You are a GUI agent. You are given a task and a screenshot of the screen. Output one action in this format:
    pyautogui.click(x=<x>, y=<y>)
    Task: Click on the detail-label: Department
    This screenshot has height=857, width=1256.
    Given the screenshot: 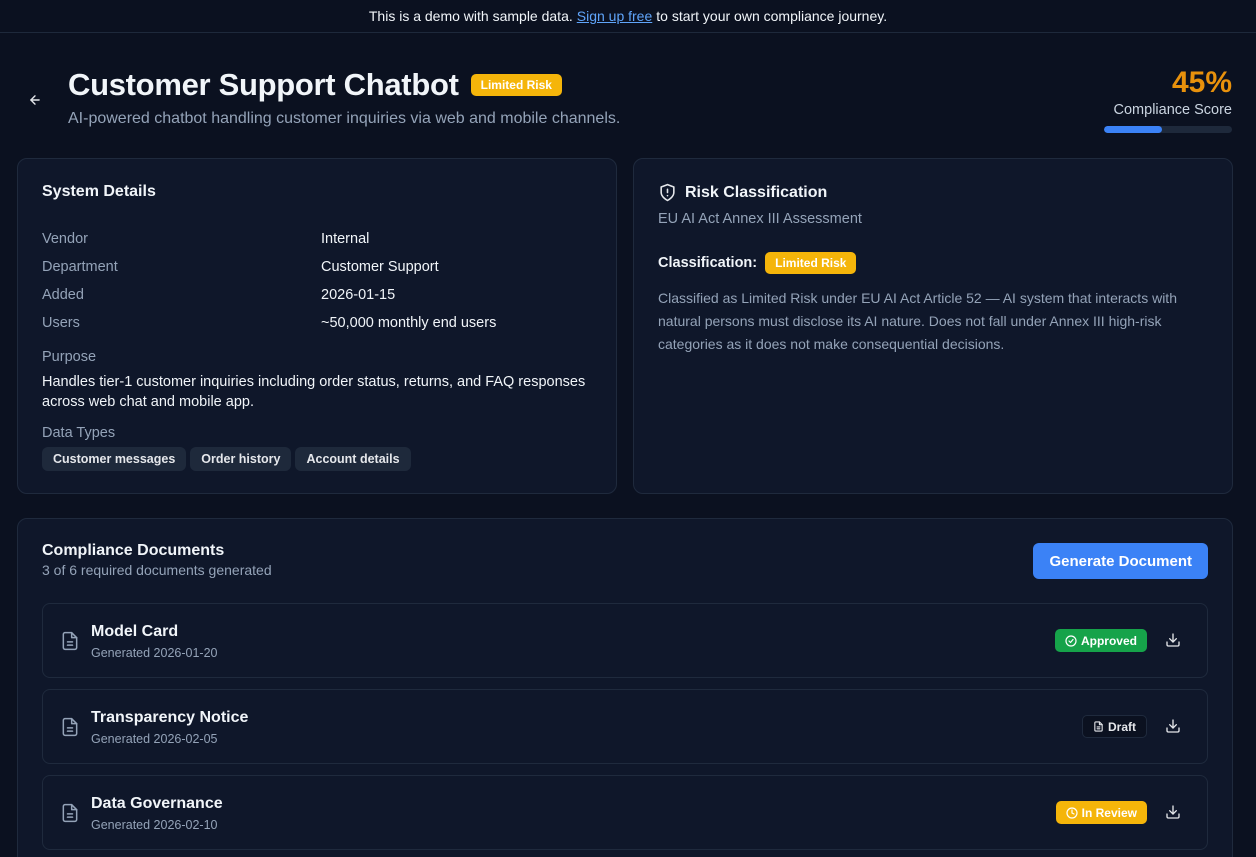 What is the action you would take?
    pyautogui.click(x=80, y=267)
    